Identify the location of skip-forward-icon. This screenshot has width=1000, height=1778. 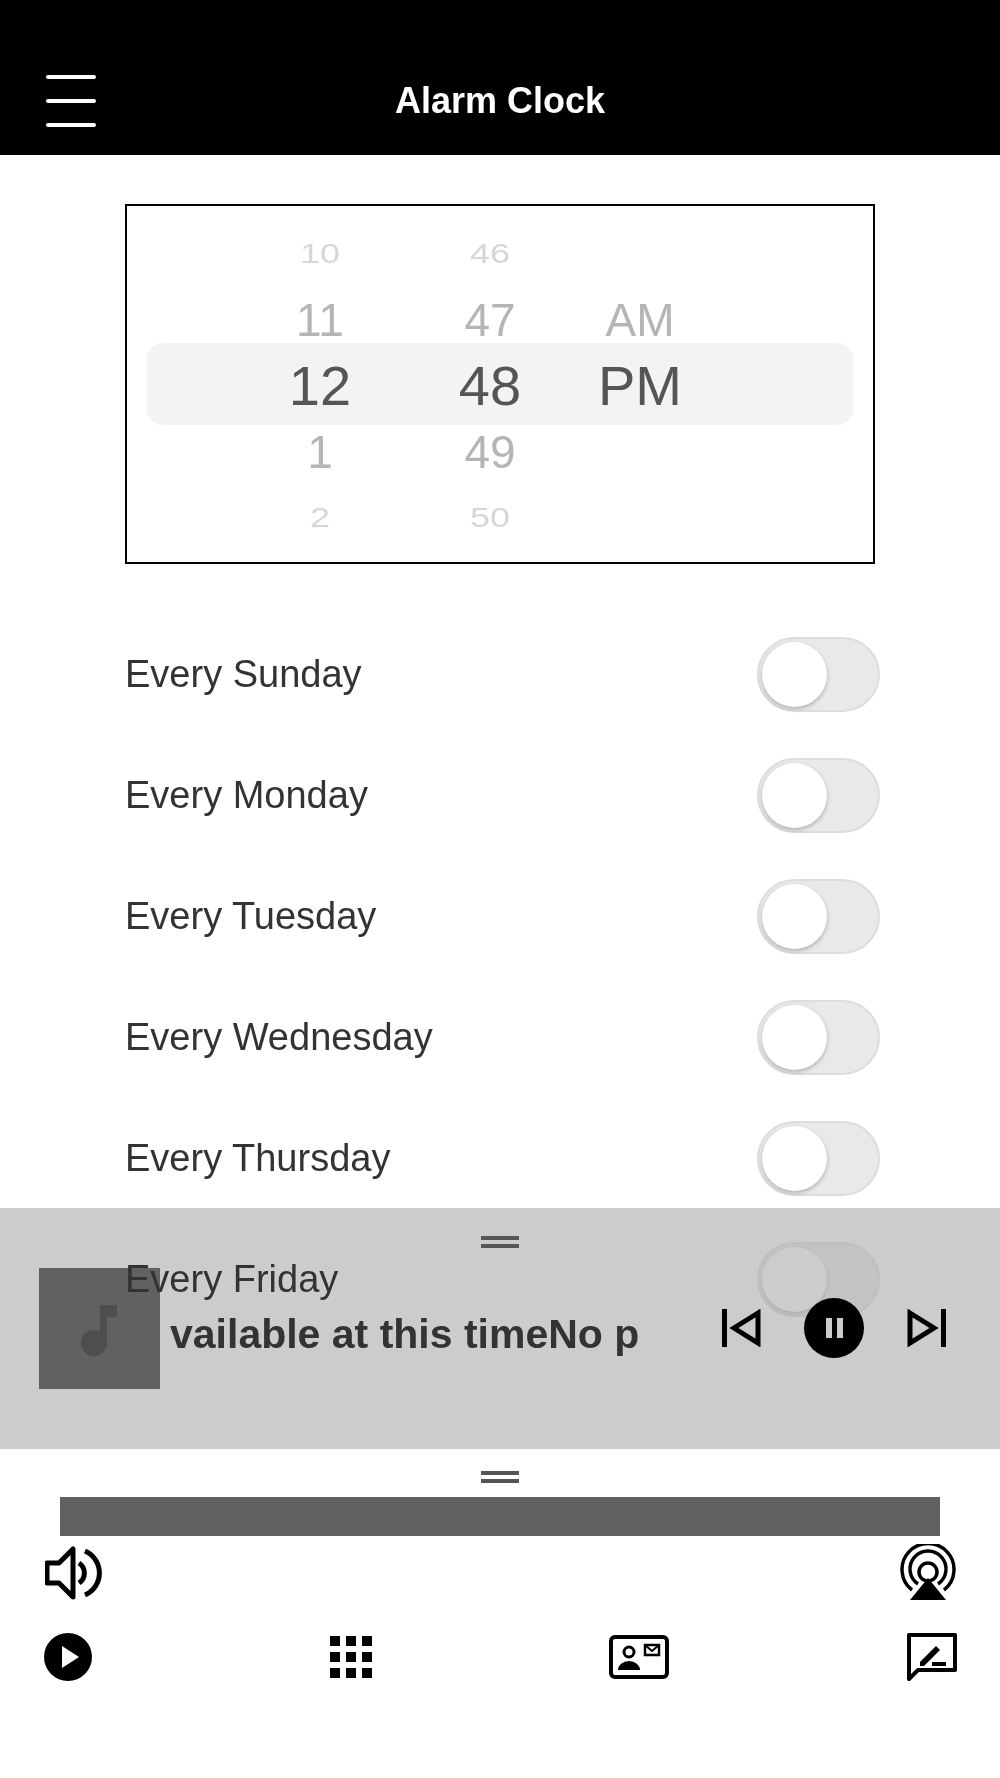
(926, 1328).